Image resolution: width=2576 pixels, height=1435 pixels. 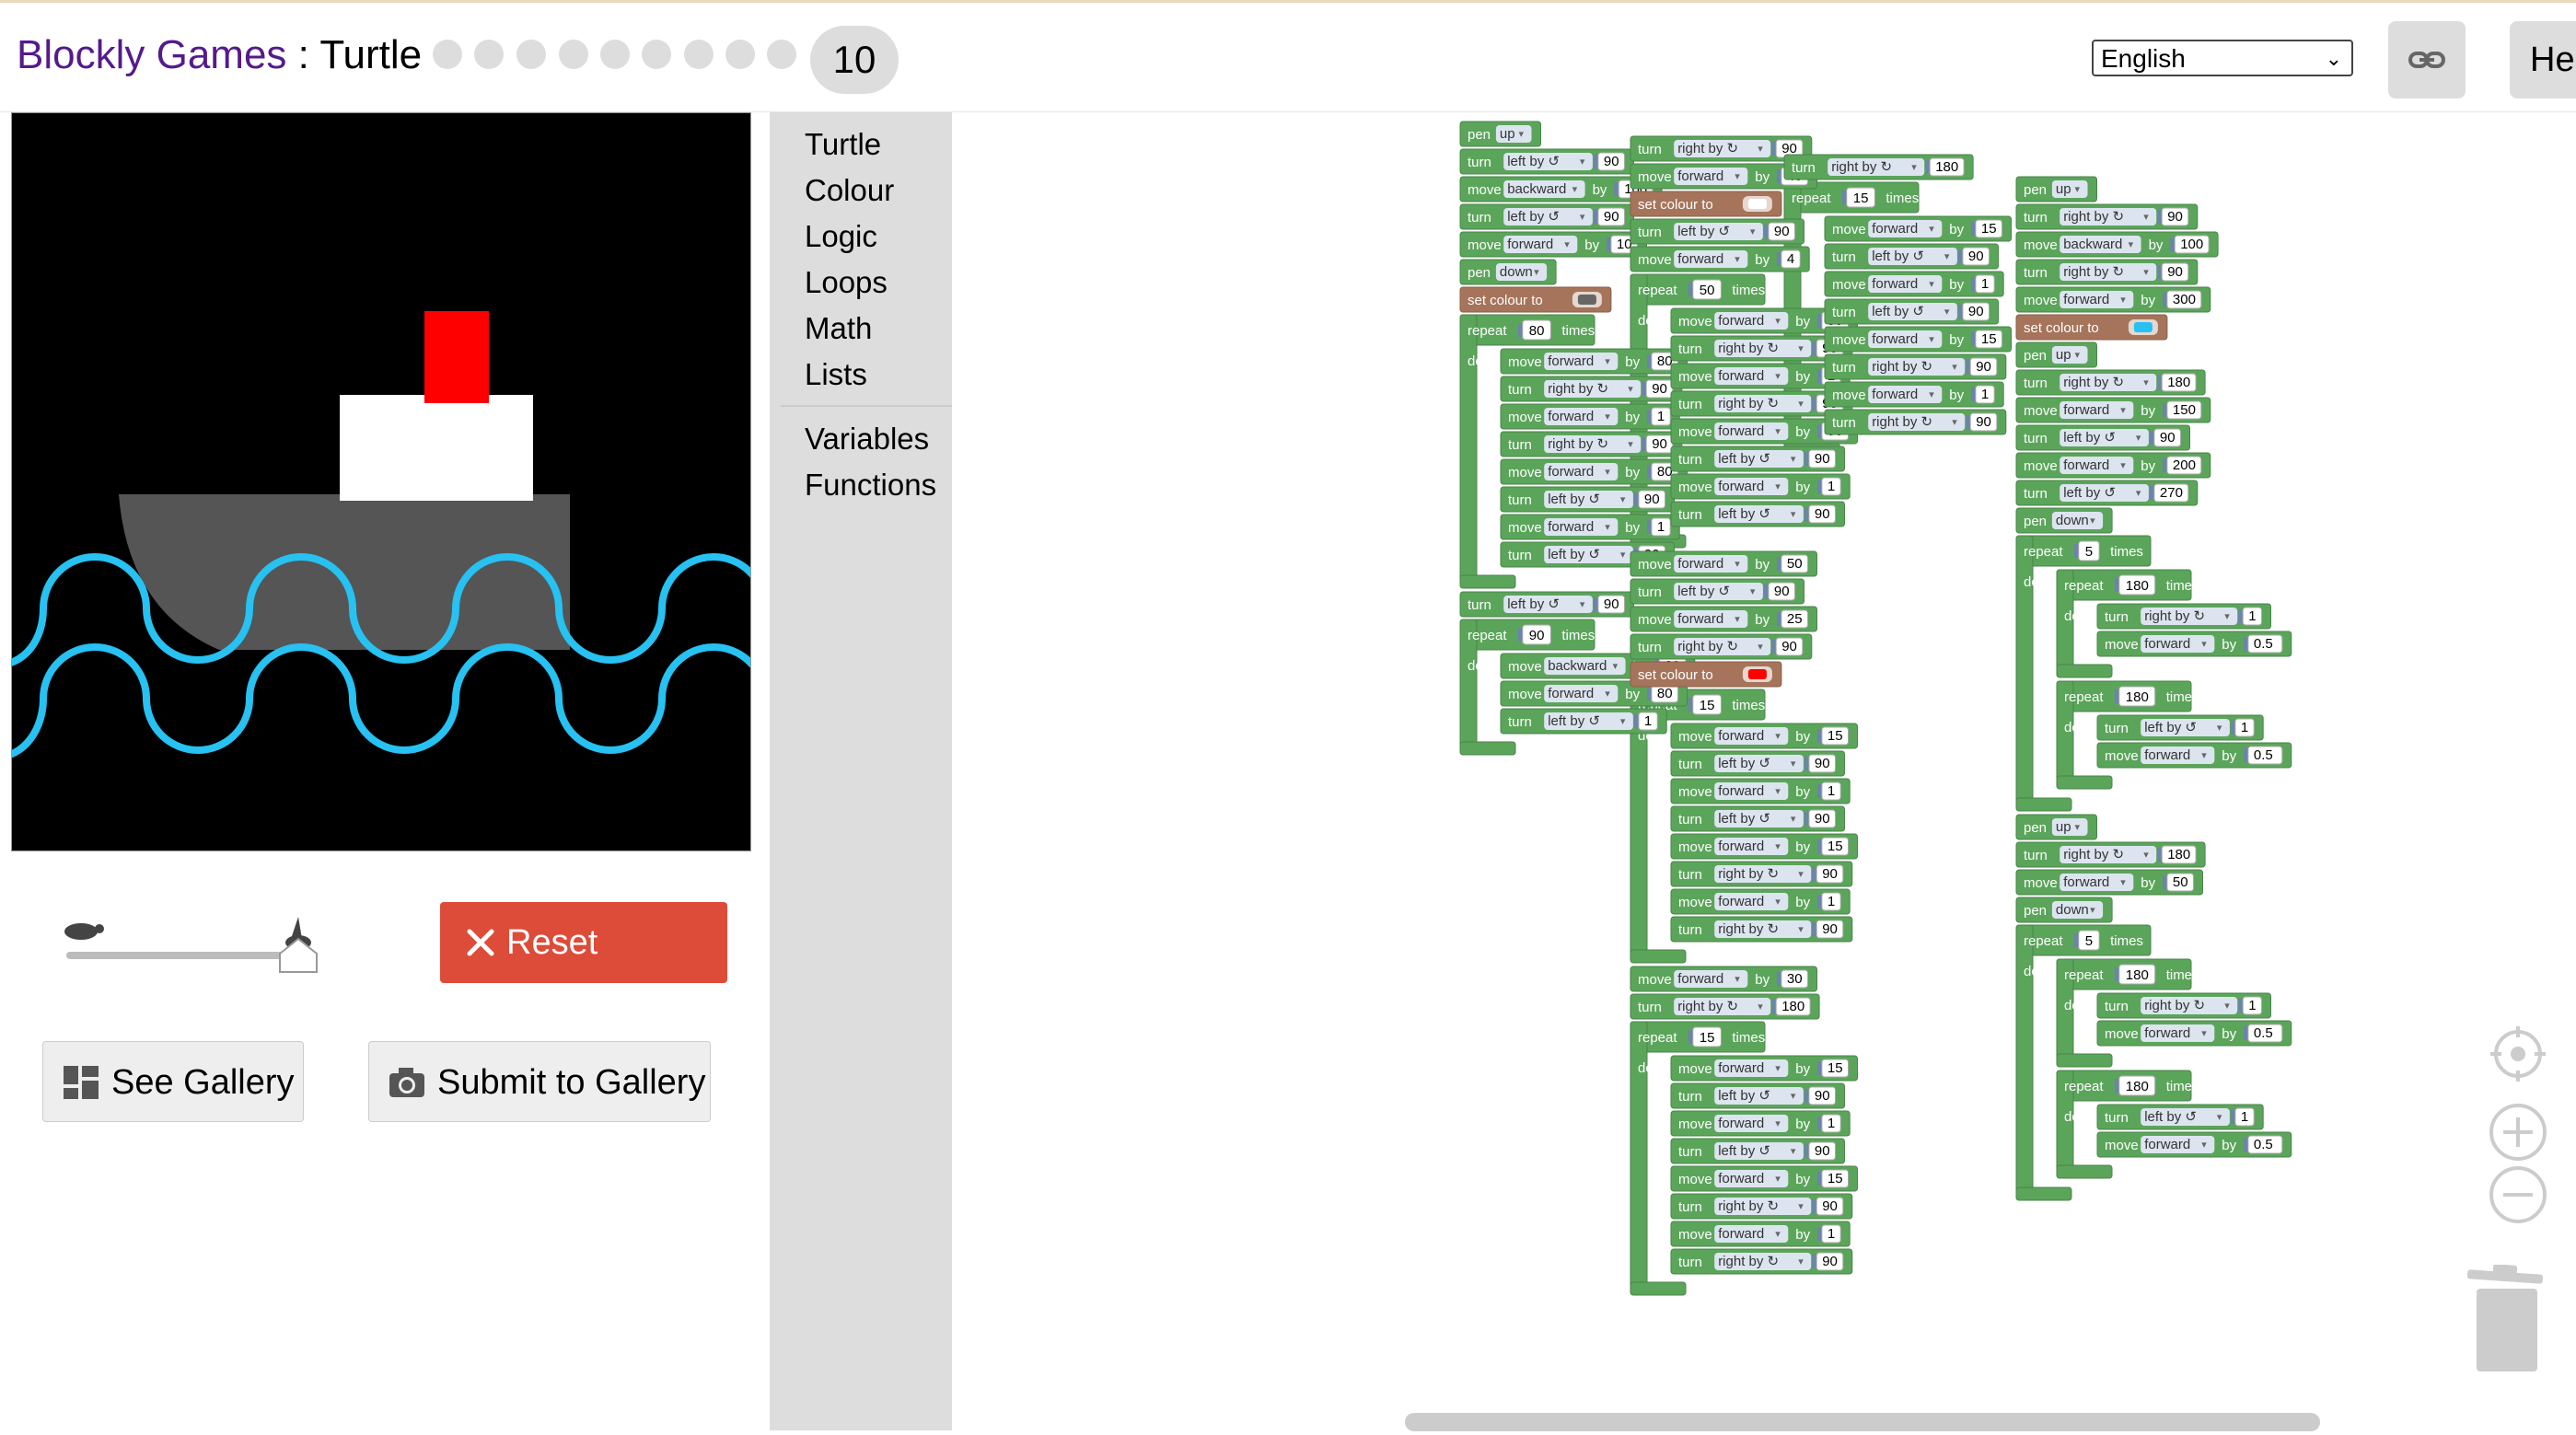 What do you see at coordinates (2113, 410) in the screenshot?
I see `move-block: move forward ▾ by 150` at bounding box center [2113, 410].